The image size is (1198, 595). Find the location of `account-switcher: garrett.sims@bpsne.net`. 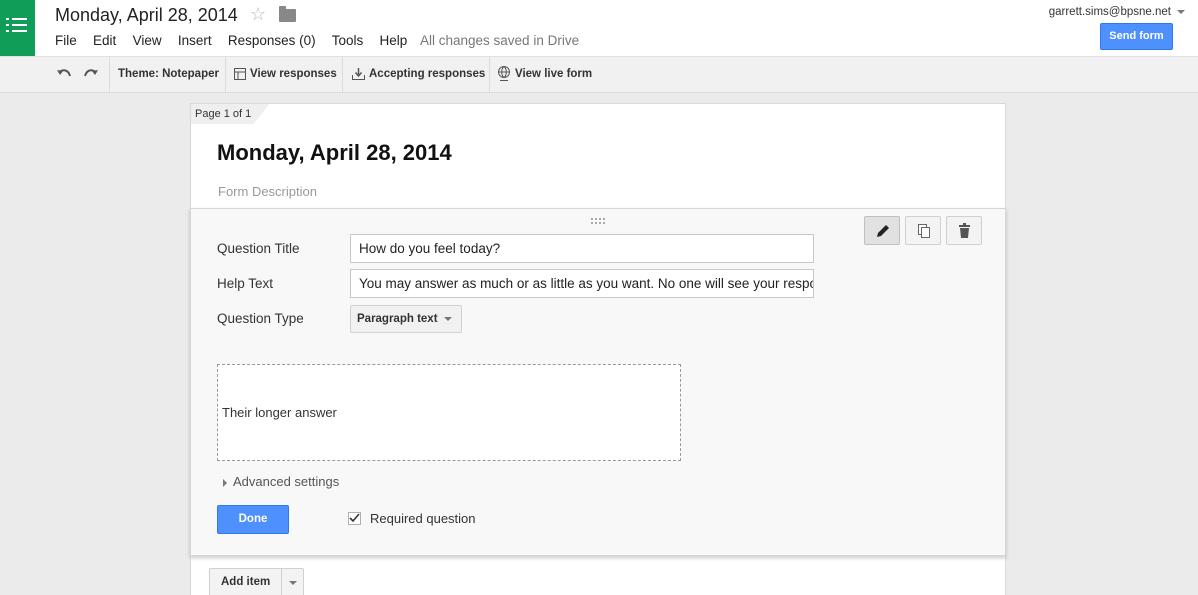

account-switcher: garrett.sims@bpsne.net is located at coordinates (1117, 12).